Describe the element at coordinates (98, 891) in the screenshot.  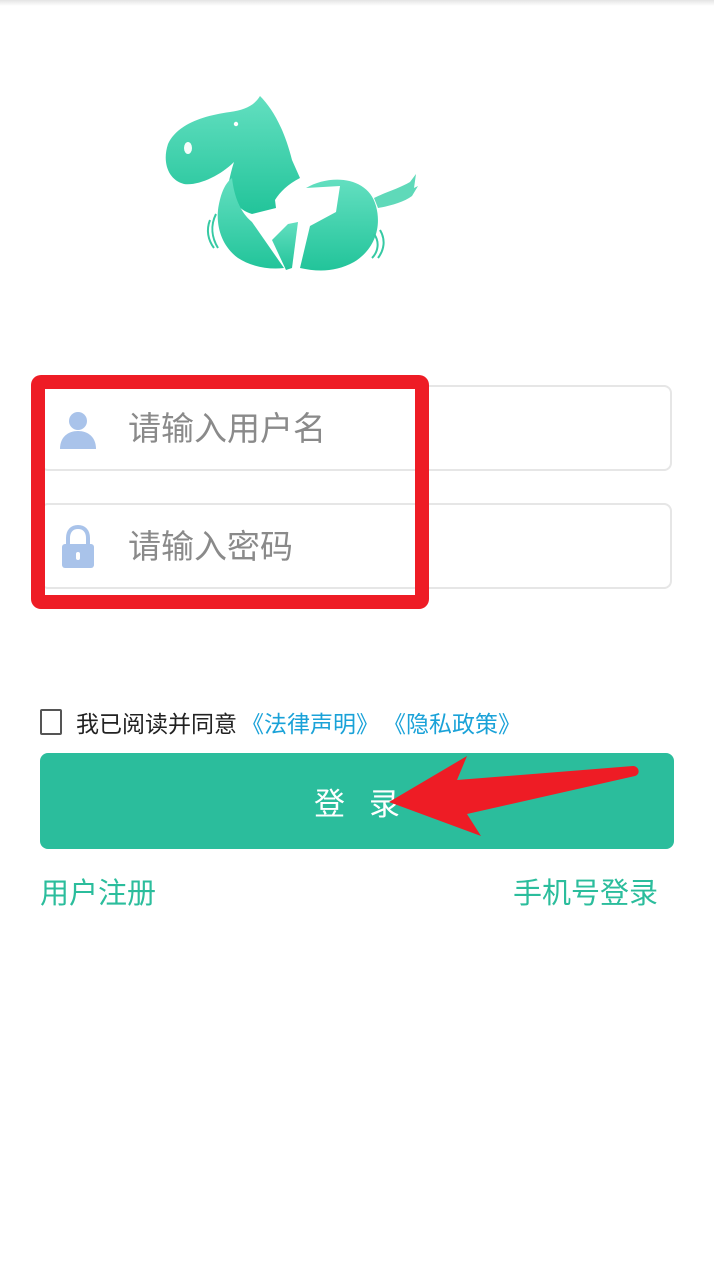
I see `register-link: 用户注册` at that location.